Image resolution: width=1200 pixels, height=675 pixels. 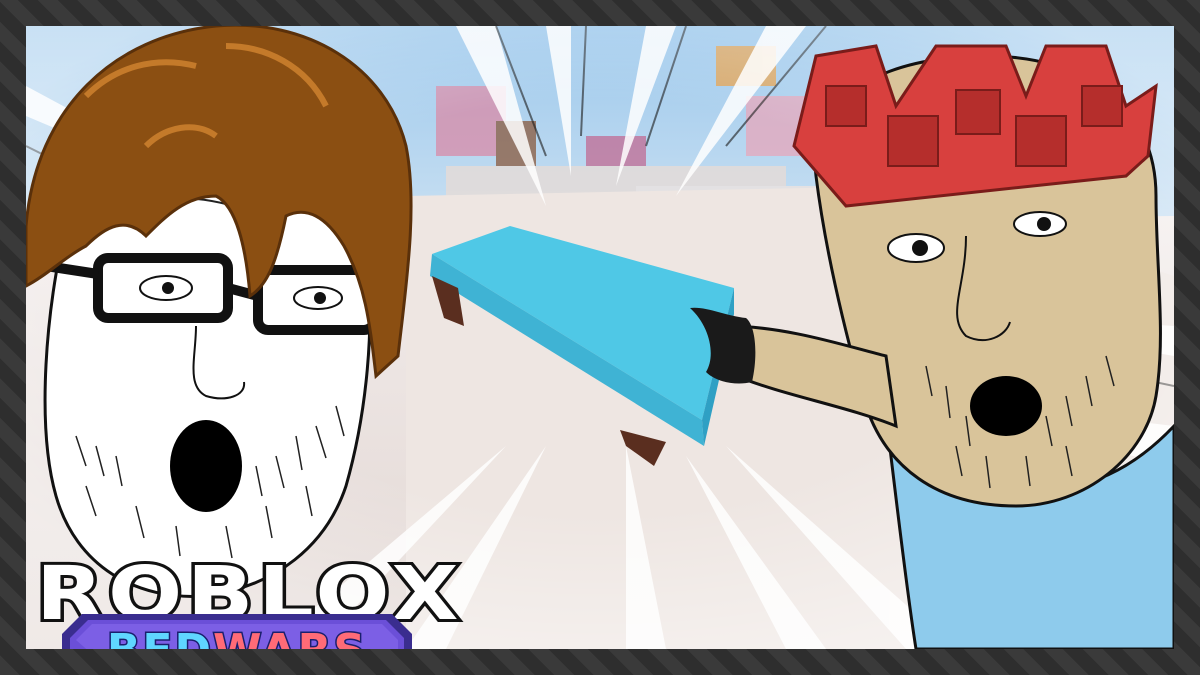 What do you see at coordinates (159, 636) in the screenshot?
I see `bed-text: BED` at bounding box center [159, 636].